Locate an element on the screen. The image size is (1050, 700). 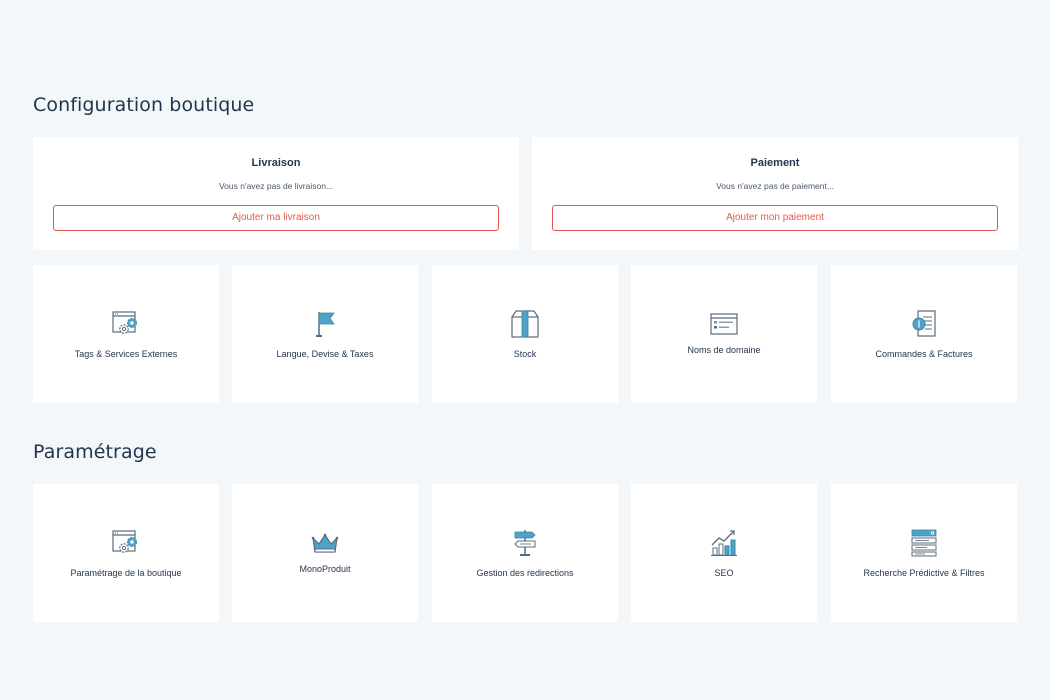
tile-label: SEO is located at coordinates (724, 573).